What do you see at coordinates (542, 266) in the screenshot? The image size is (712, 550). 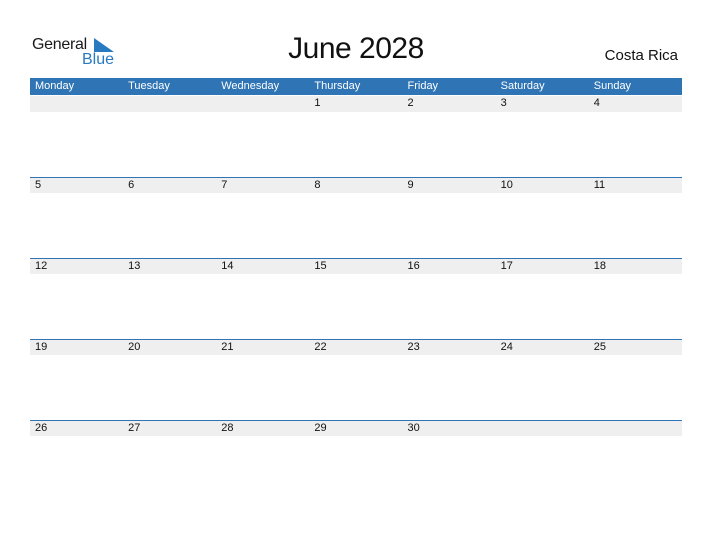 I see `day-cell: 17` at bounding box center [542, 266].